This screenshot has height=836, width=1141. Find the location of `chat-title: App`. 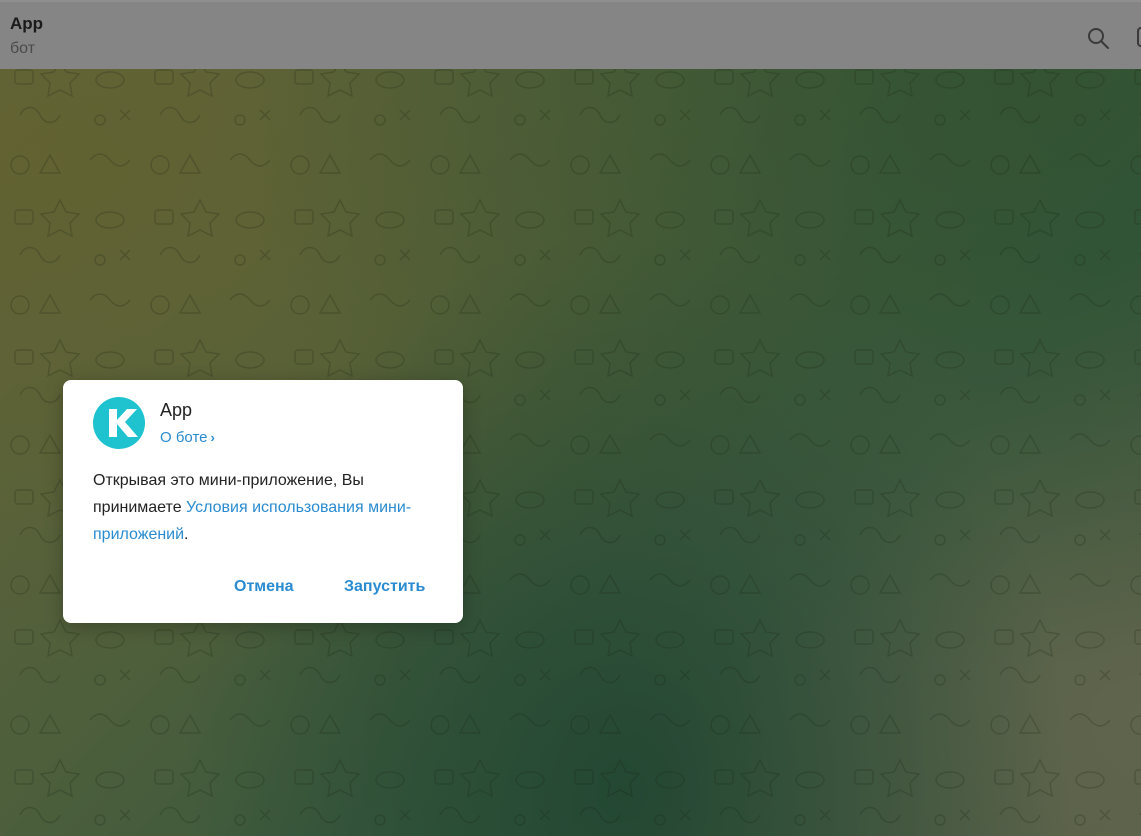

chat-title: App is located at coordinates (26, 24).